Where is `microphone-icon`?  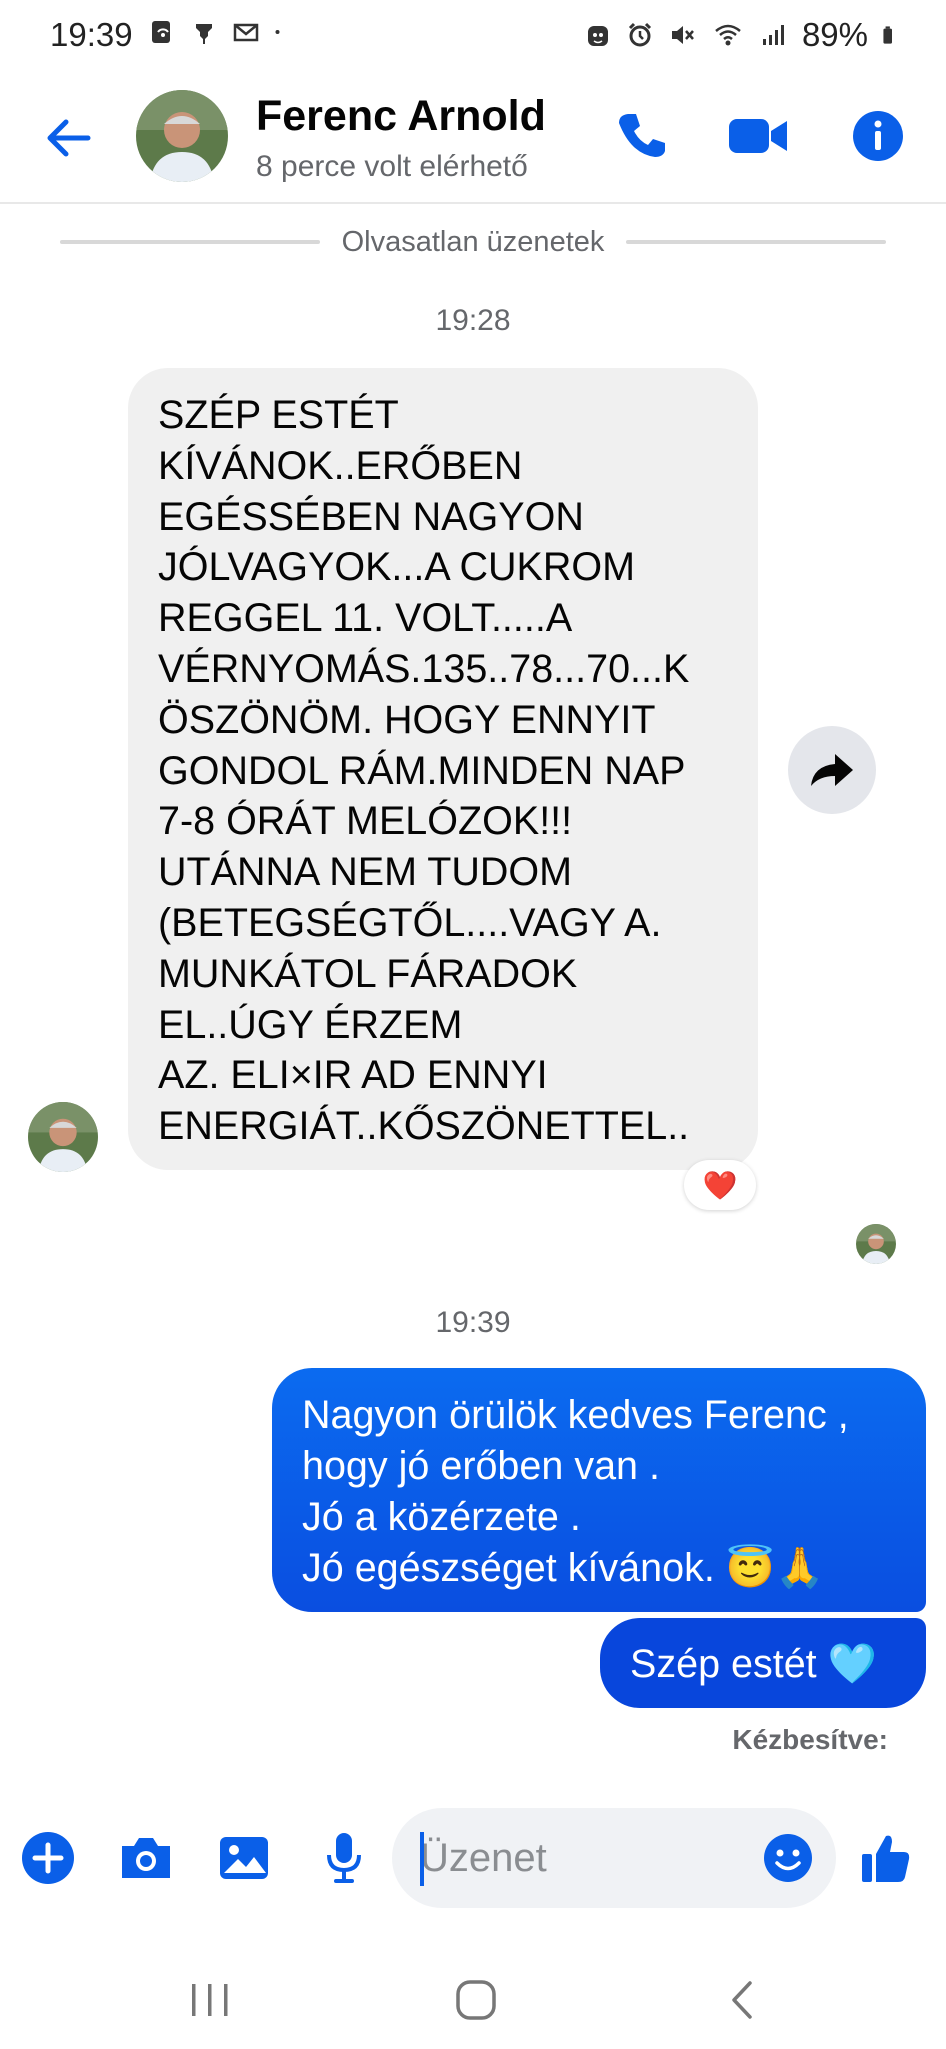 microphone-icon is located at coordinates (344, 1858).